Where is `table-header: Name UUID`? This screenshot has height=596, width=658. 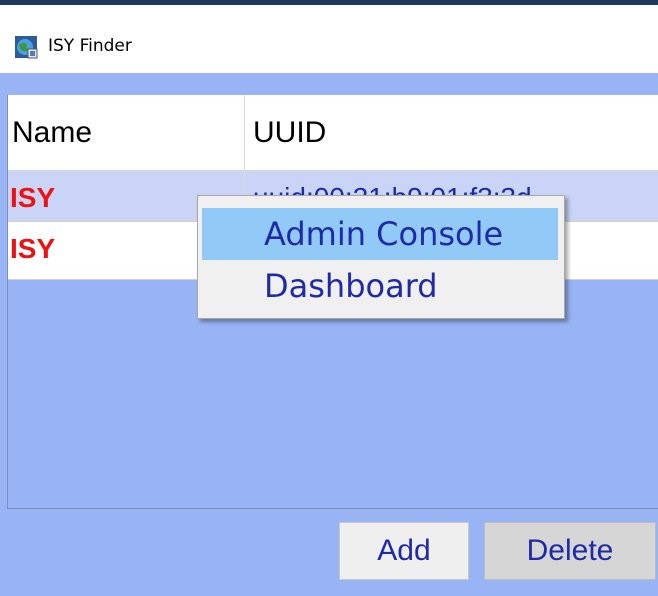
table-header: Name UUID is located at coordinates (333, 133).